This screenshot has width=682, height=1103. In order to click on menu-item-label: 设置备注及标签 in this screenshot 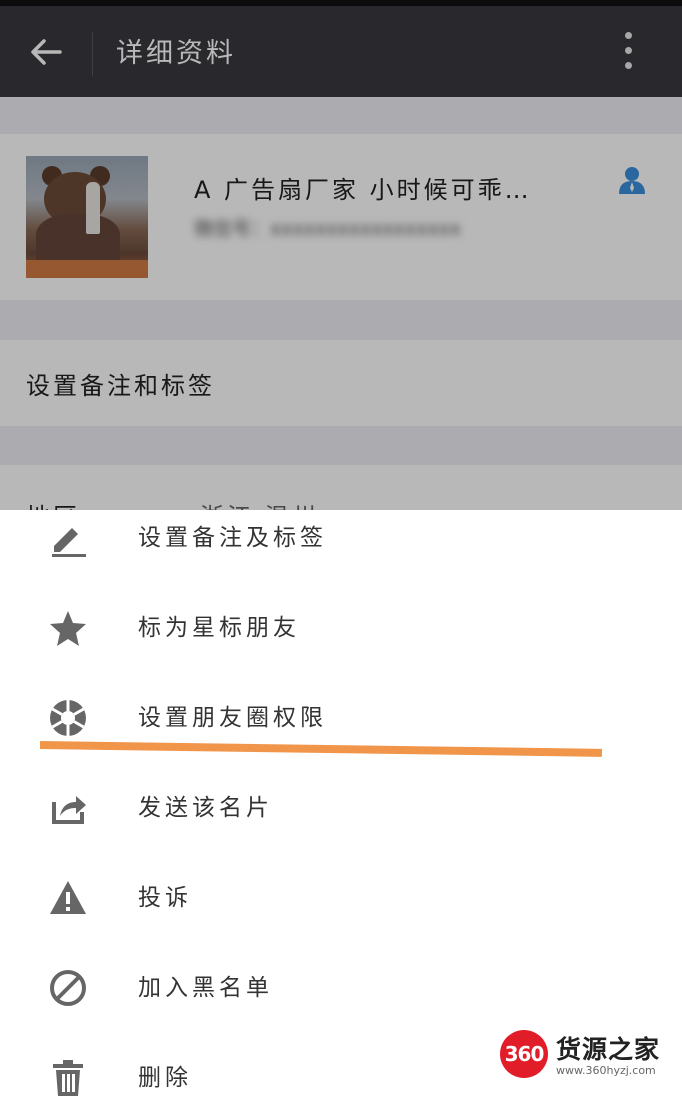, I will do `click(232, 538)`.